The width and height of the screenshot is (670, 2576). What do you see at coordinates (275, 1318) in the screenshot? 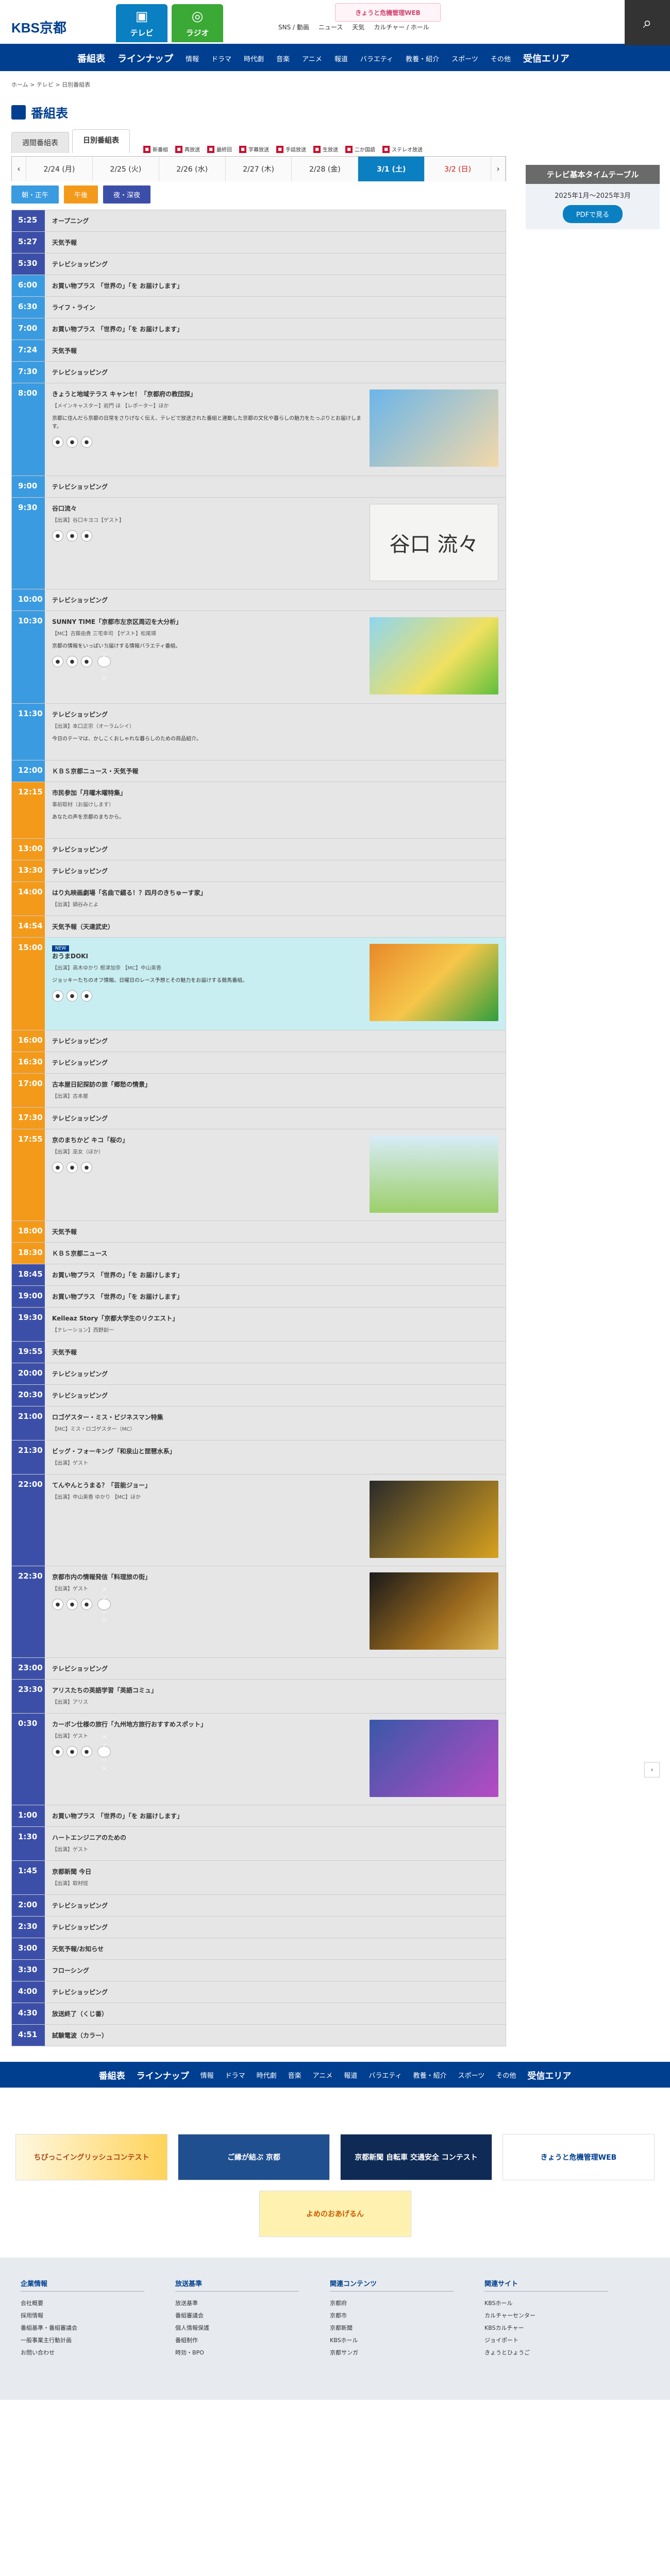
I see `program-title: Kelleaz Story「京都大学生のリクエスト」` at bounding box center [275, 1318].